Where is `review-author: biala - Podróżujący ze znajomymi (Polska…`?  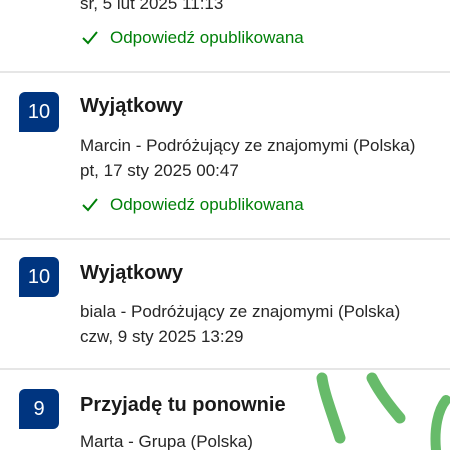
review-author: biala - Podróżujący ze znajomymi (Polska… is located at coordinates (240, 311).